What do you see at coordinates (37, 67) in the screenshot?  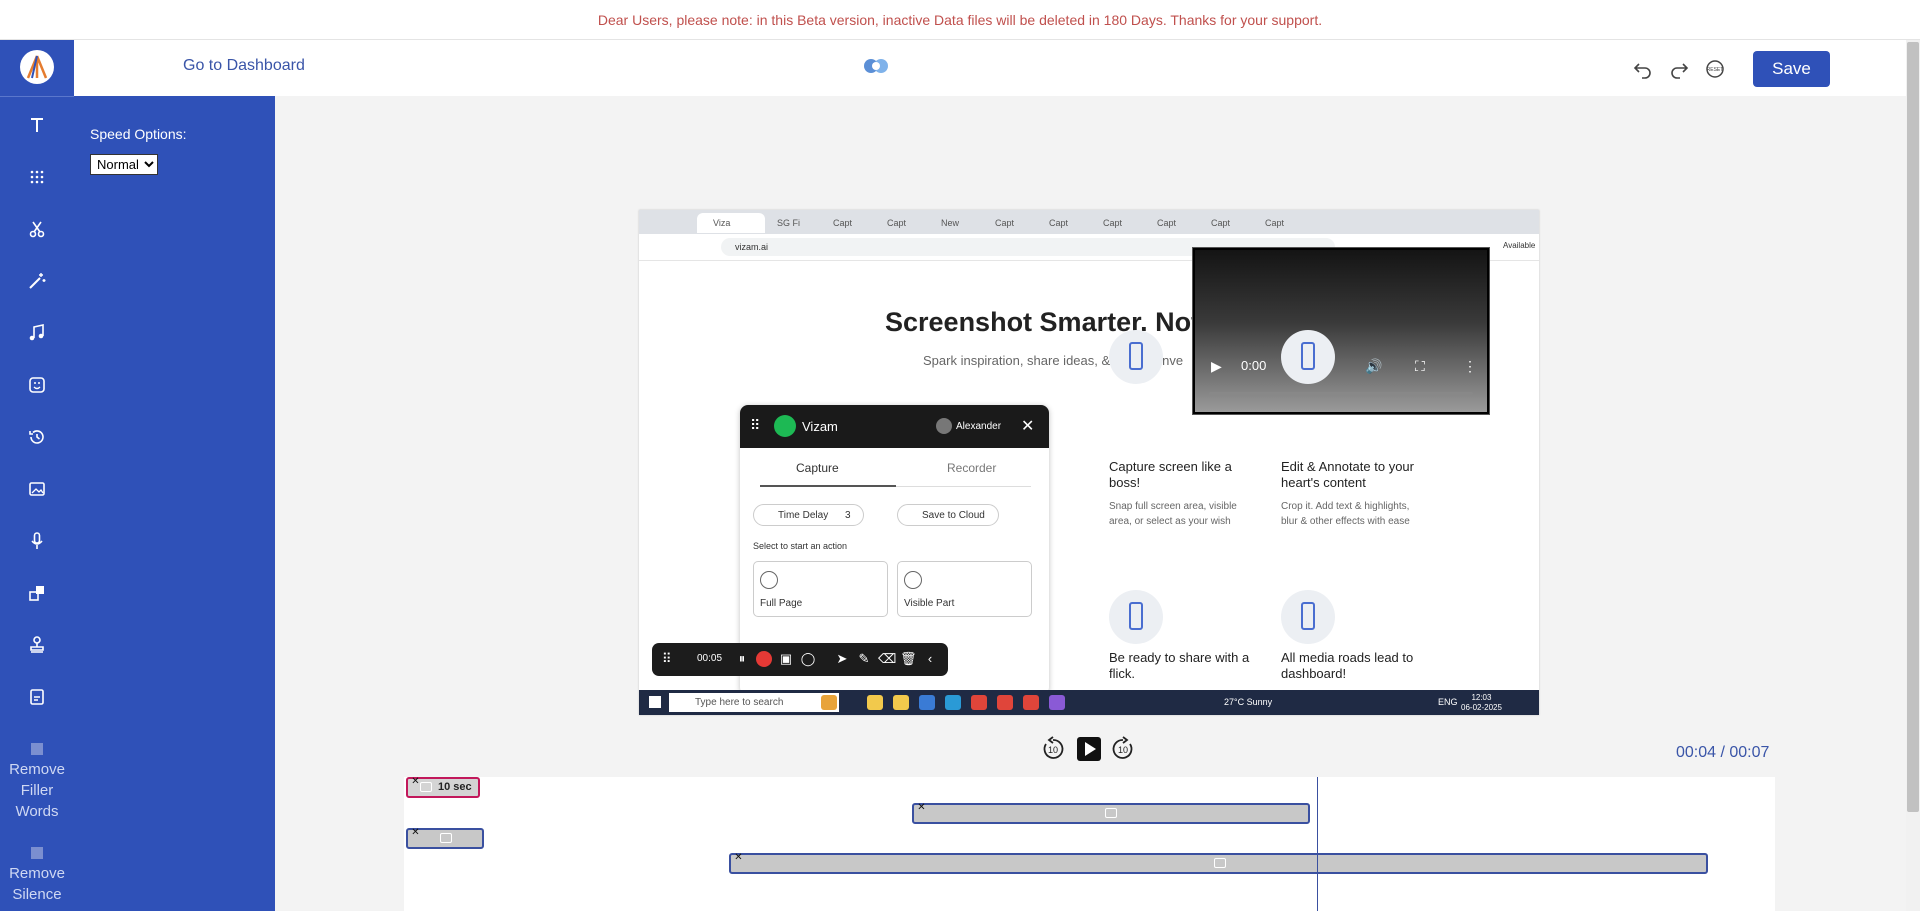 I see `app-logo-icon` at bounding box center [37, 67].